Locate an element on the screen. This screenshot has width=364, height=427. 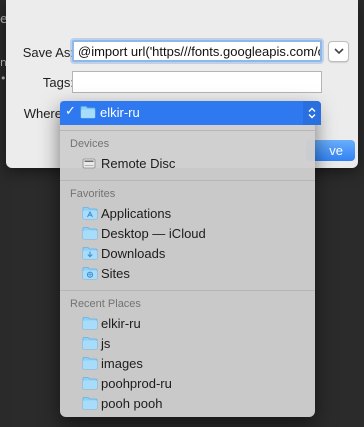
chevron-down-icon is located at coordinates (339, 51).